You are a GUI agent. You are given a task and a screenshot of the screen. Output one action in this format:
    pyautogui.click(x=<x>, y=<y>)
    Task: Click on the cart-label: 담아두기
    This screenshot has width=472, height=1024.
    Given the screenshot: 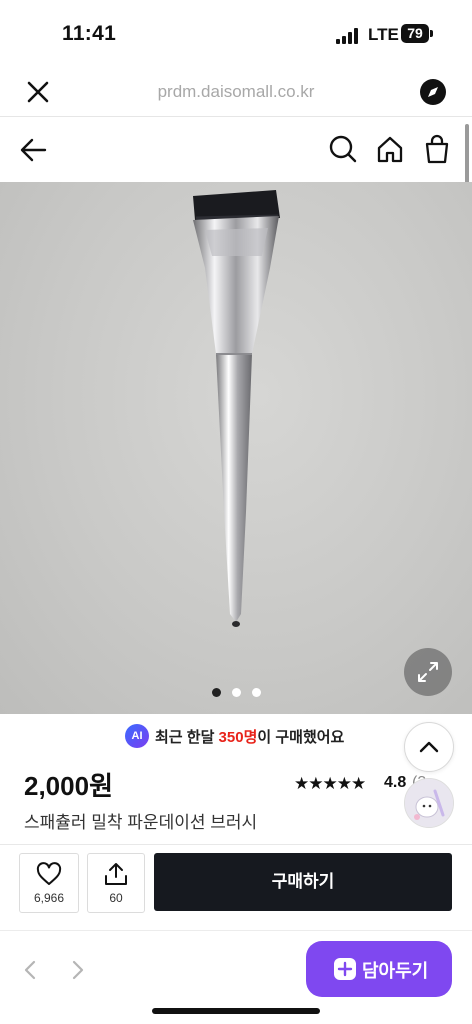 What is the action you would take?
    pyautogui.click(x=395, y=971)
    